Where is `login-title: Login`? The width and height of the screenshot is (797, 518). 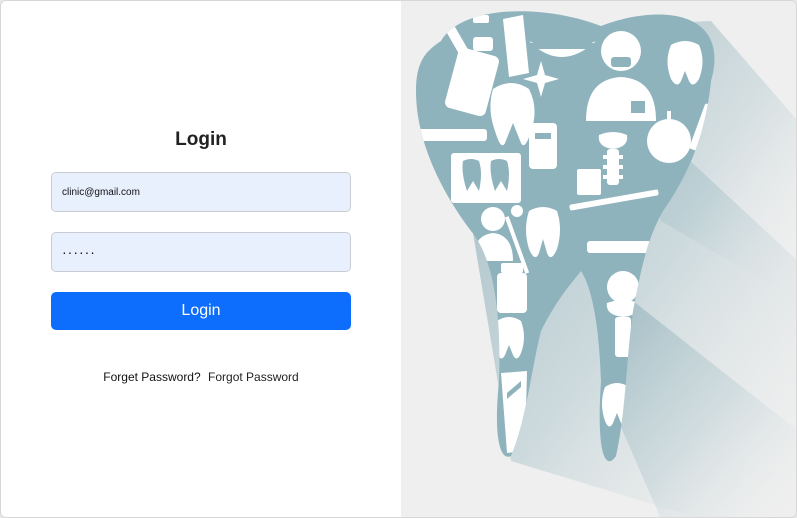
login-title: Login is located at coordinates (201, 139).